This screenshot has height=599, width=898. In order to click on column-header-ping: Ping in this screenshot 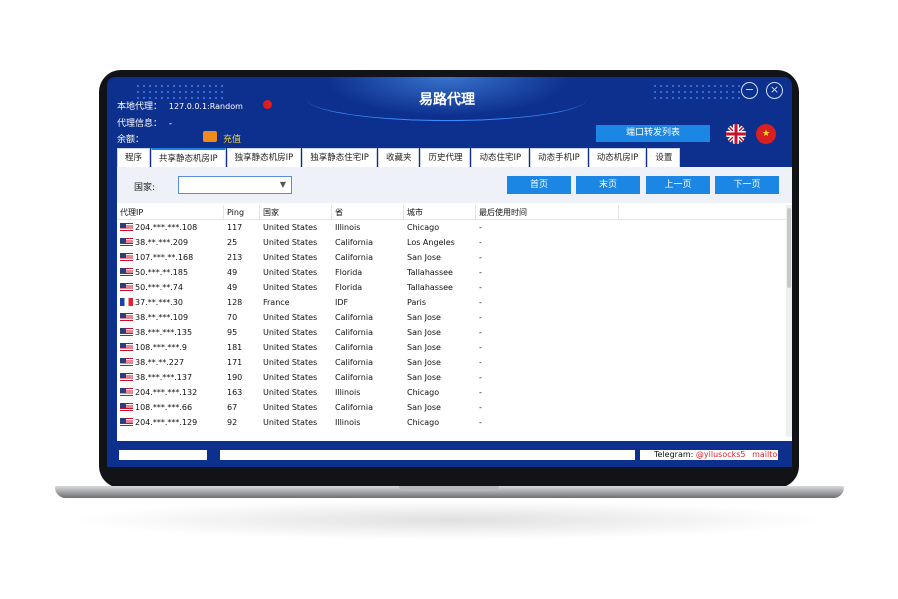, I will do `click(242, 212)`.